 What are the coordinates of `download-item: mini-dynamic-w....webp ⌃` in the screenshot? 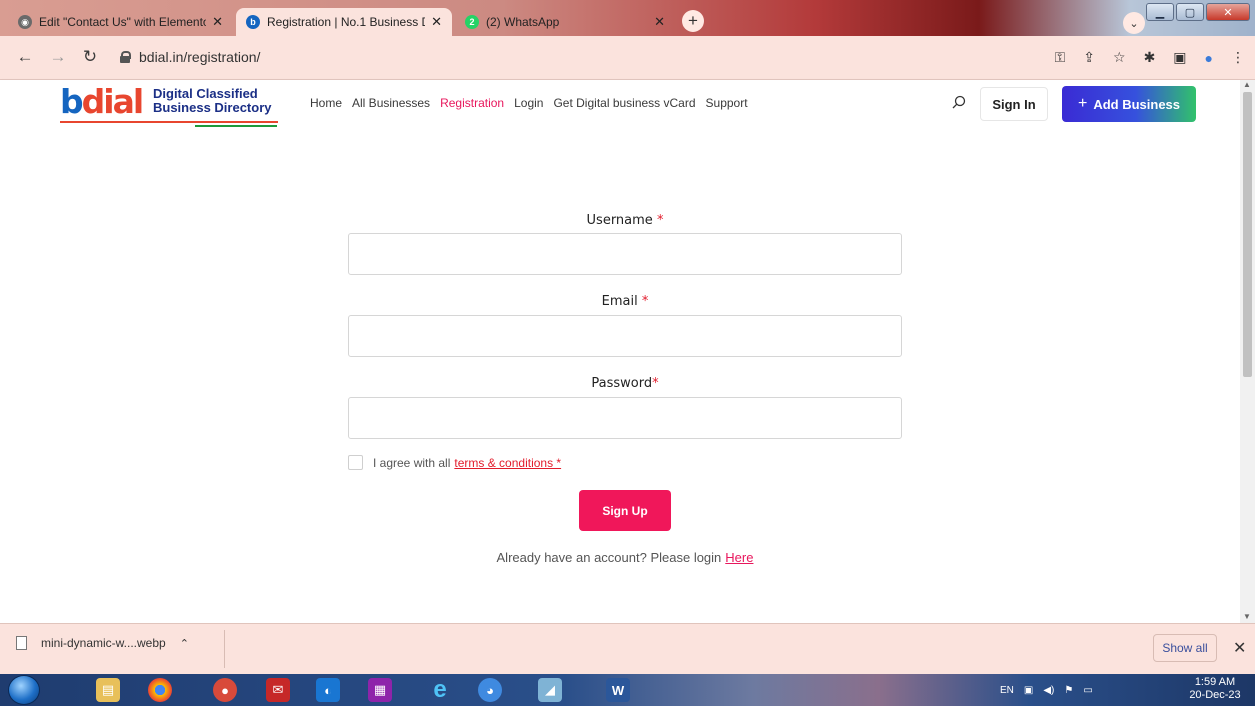 It's located at (102, 643).